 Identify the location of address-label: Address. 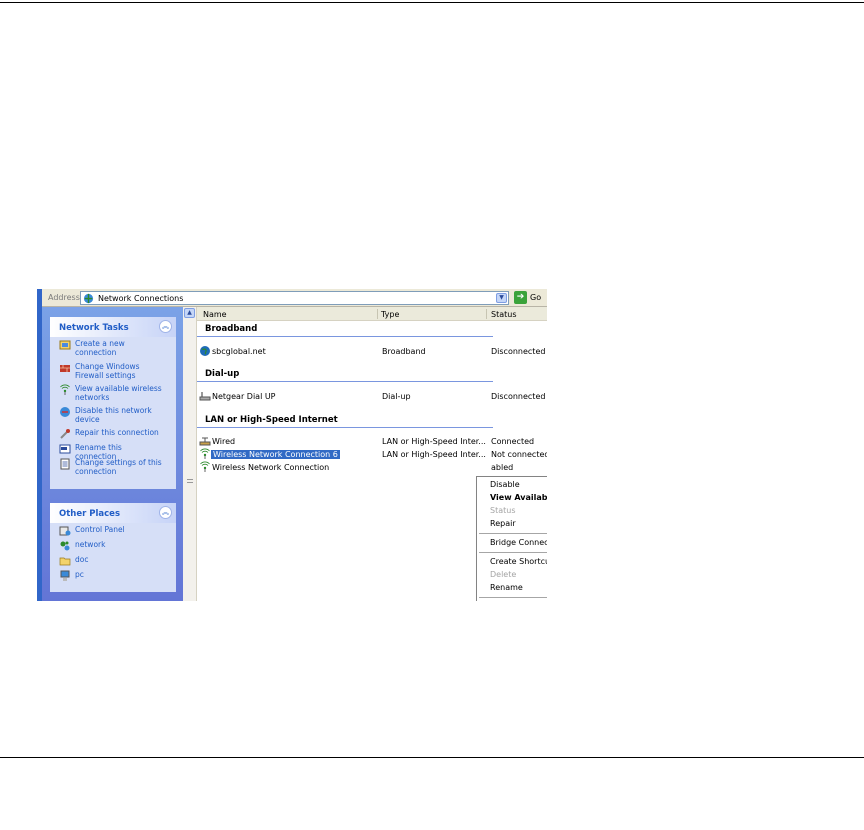
(64, 297).